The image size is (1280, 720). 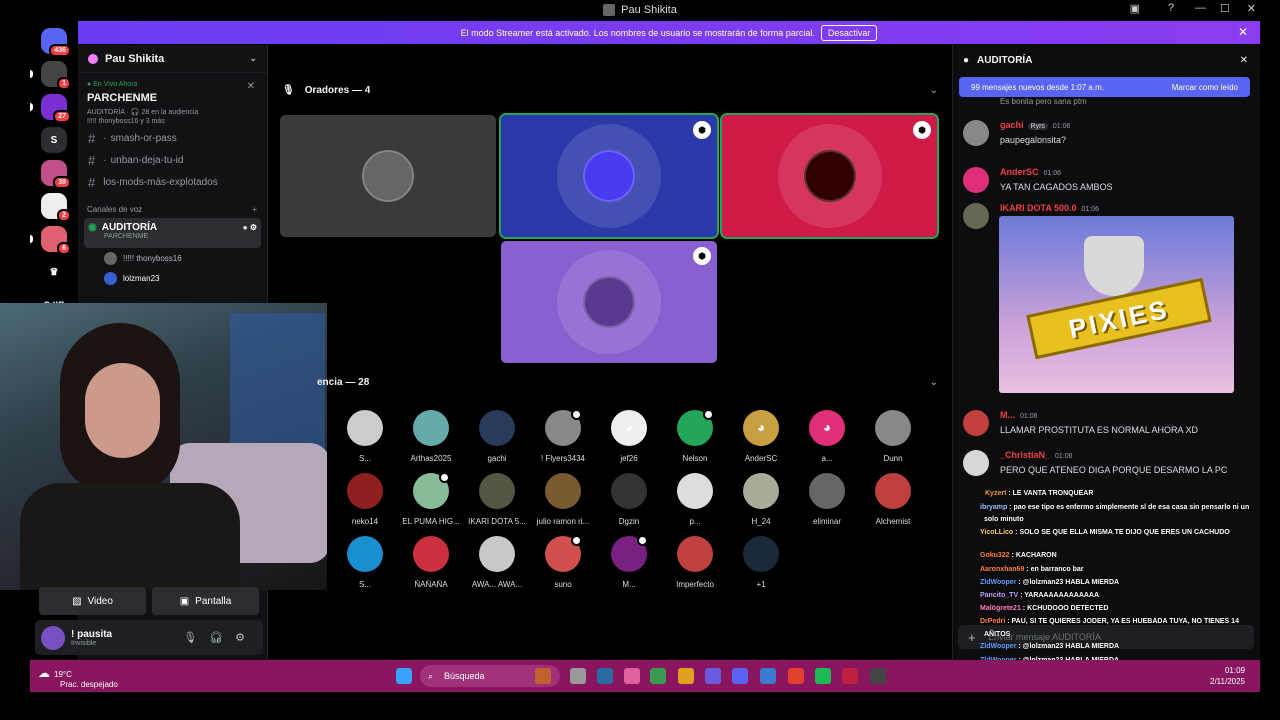 I want to click on server-icon: ♛, so click(x=54, y=272).